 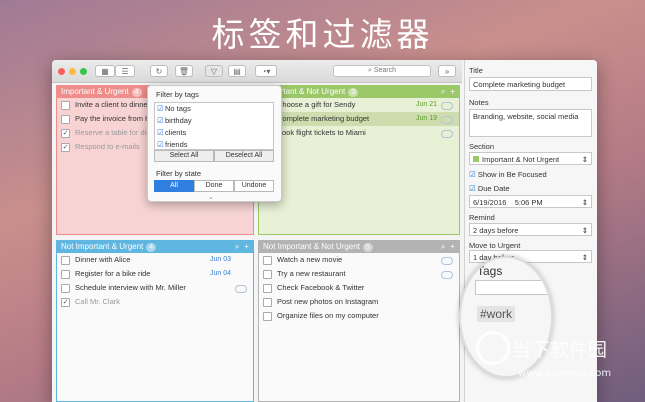 What do you see at coordinates (177, 94) in the screenshot?
I see `filter-tags-title: Filter by tags` at bounding box center [177, 94].